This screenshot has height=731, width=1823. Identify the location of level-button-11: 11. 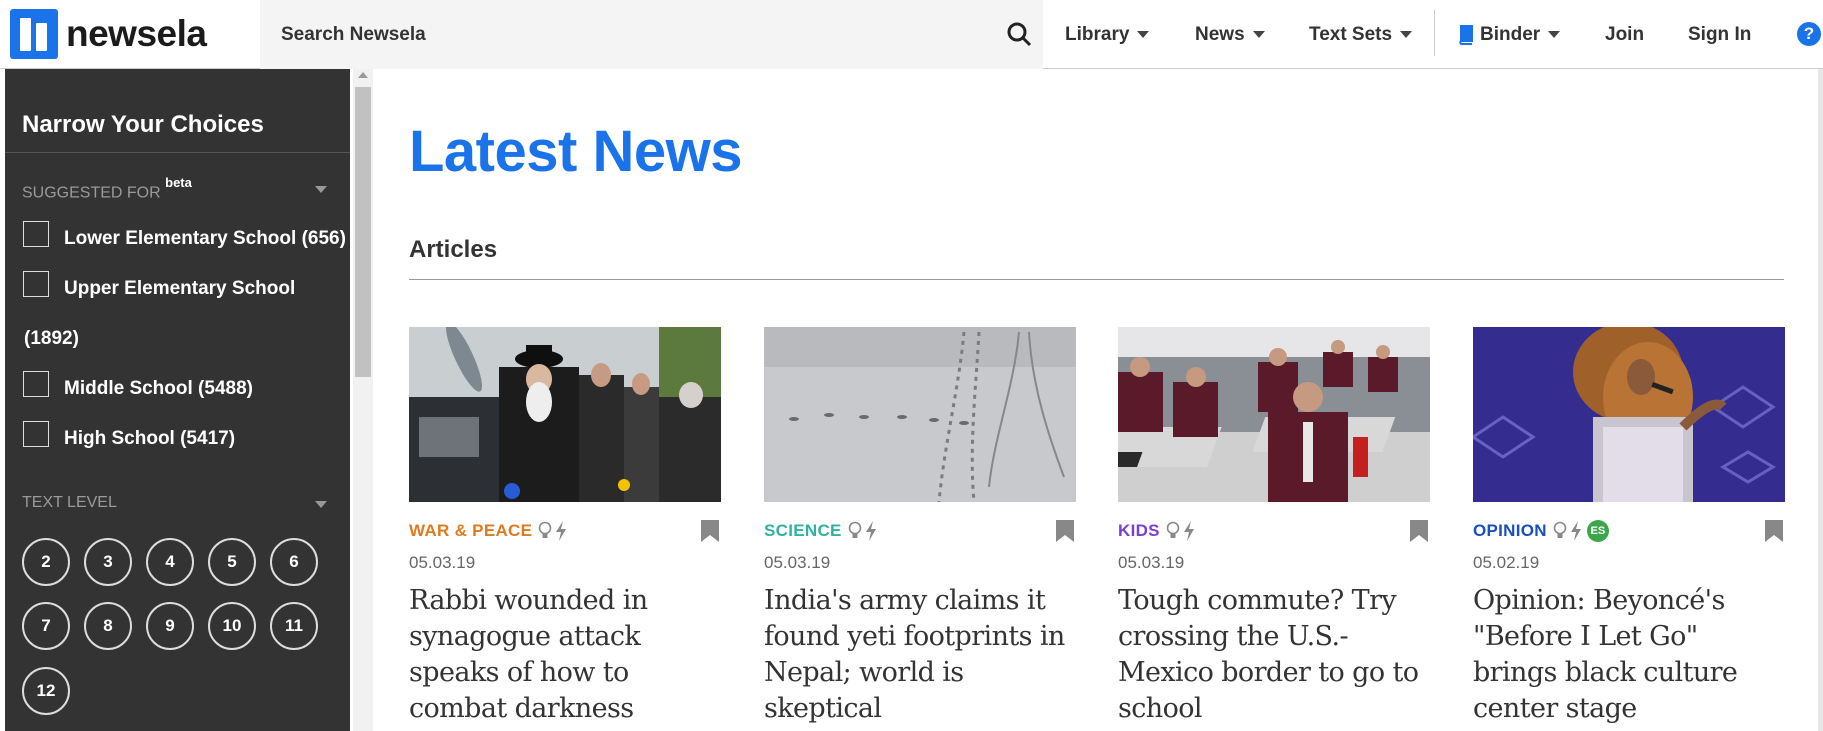
(294, 626).